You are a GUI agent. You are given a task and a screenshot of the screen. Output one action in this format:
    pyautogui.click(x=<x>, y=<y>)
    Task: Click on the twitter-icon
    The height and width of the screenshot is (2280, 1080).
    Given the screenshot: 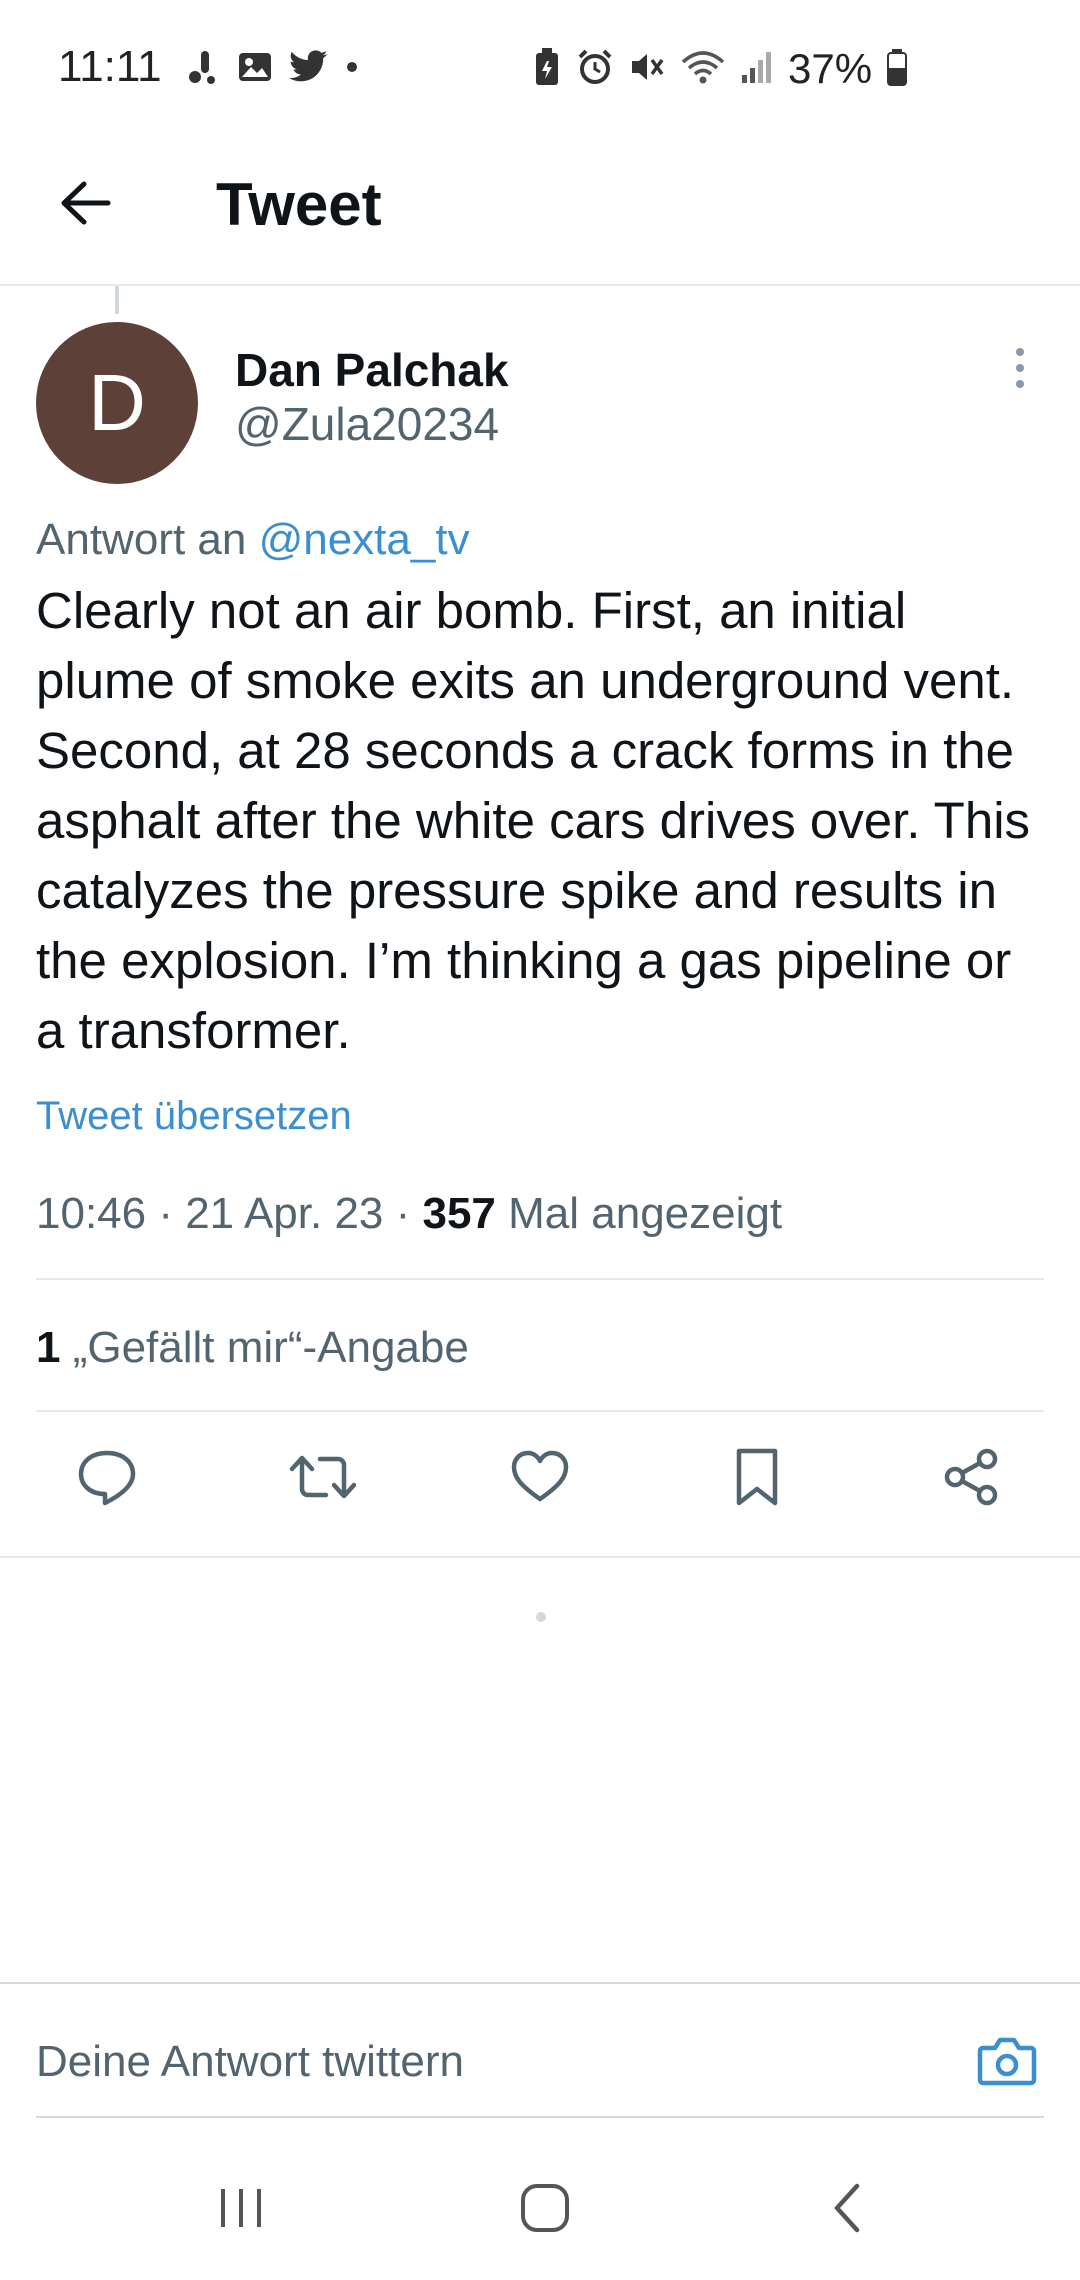 What is the action you would take?
    pyautogui.click(x=309, y=69)
    